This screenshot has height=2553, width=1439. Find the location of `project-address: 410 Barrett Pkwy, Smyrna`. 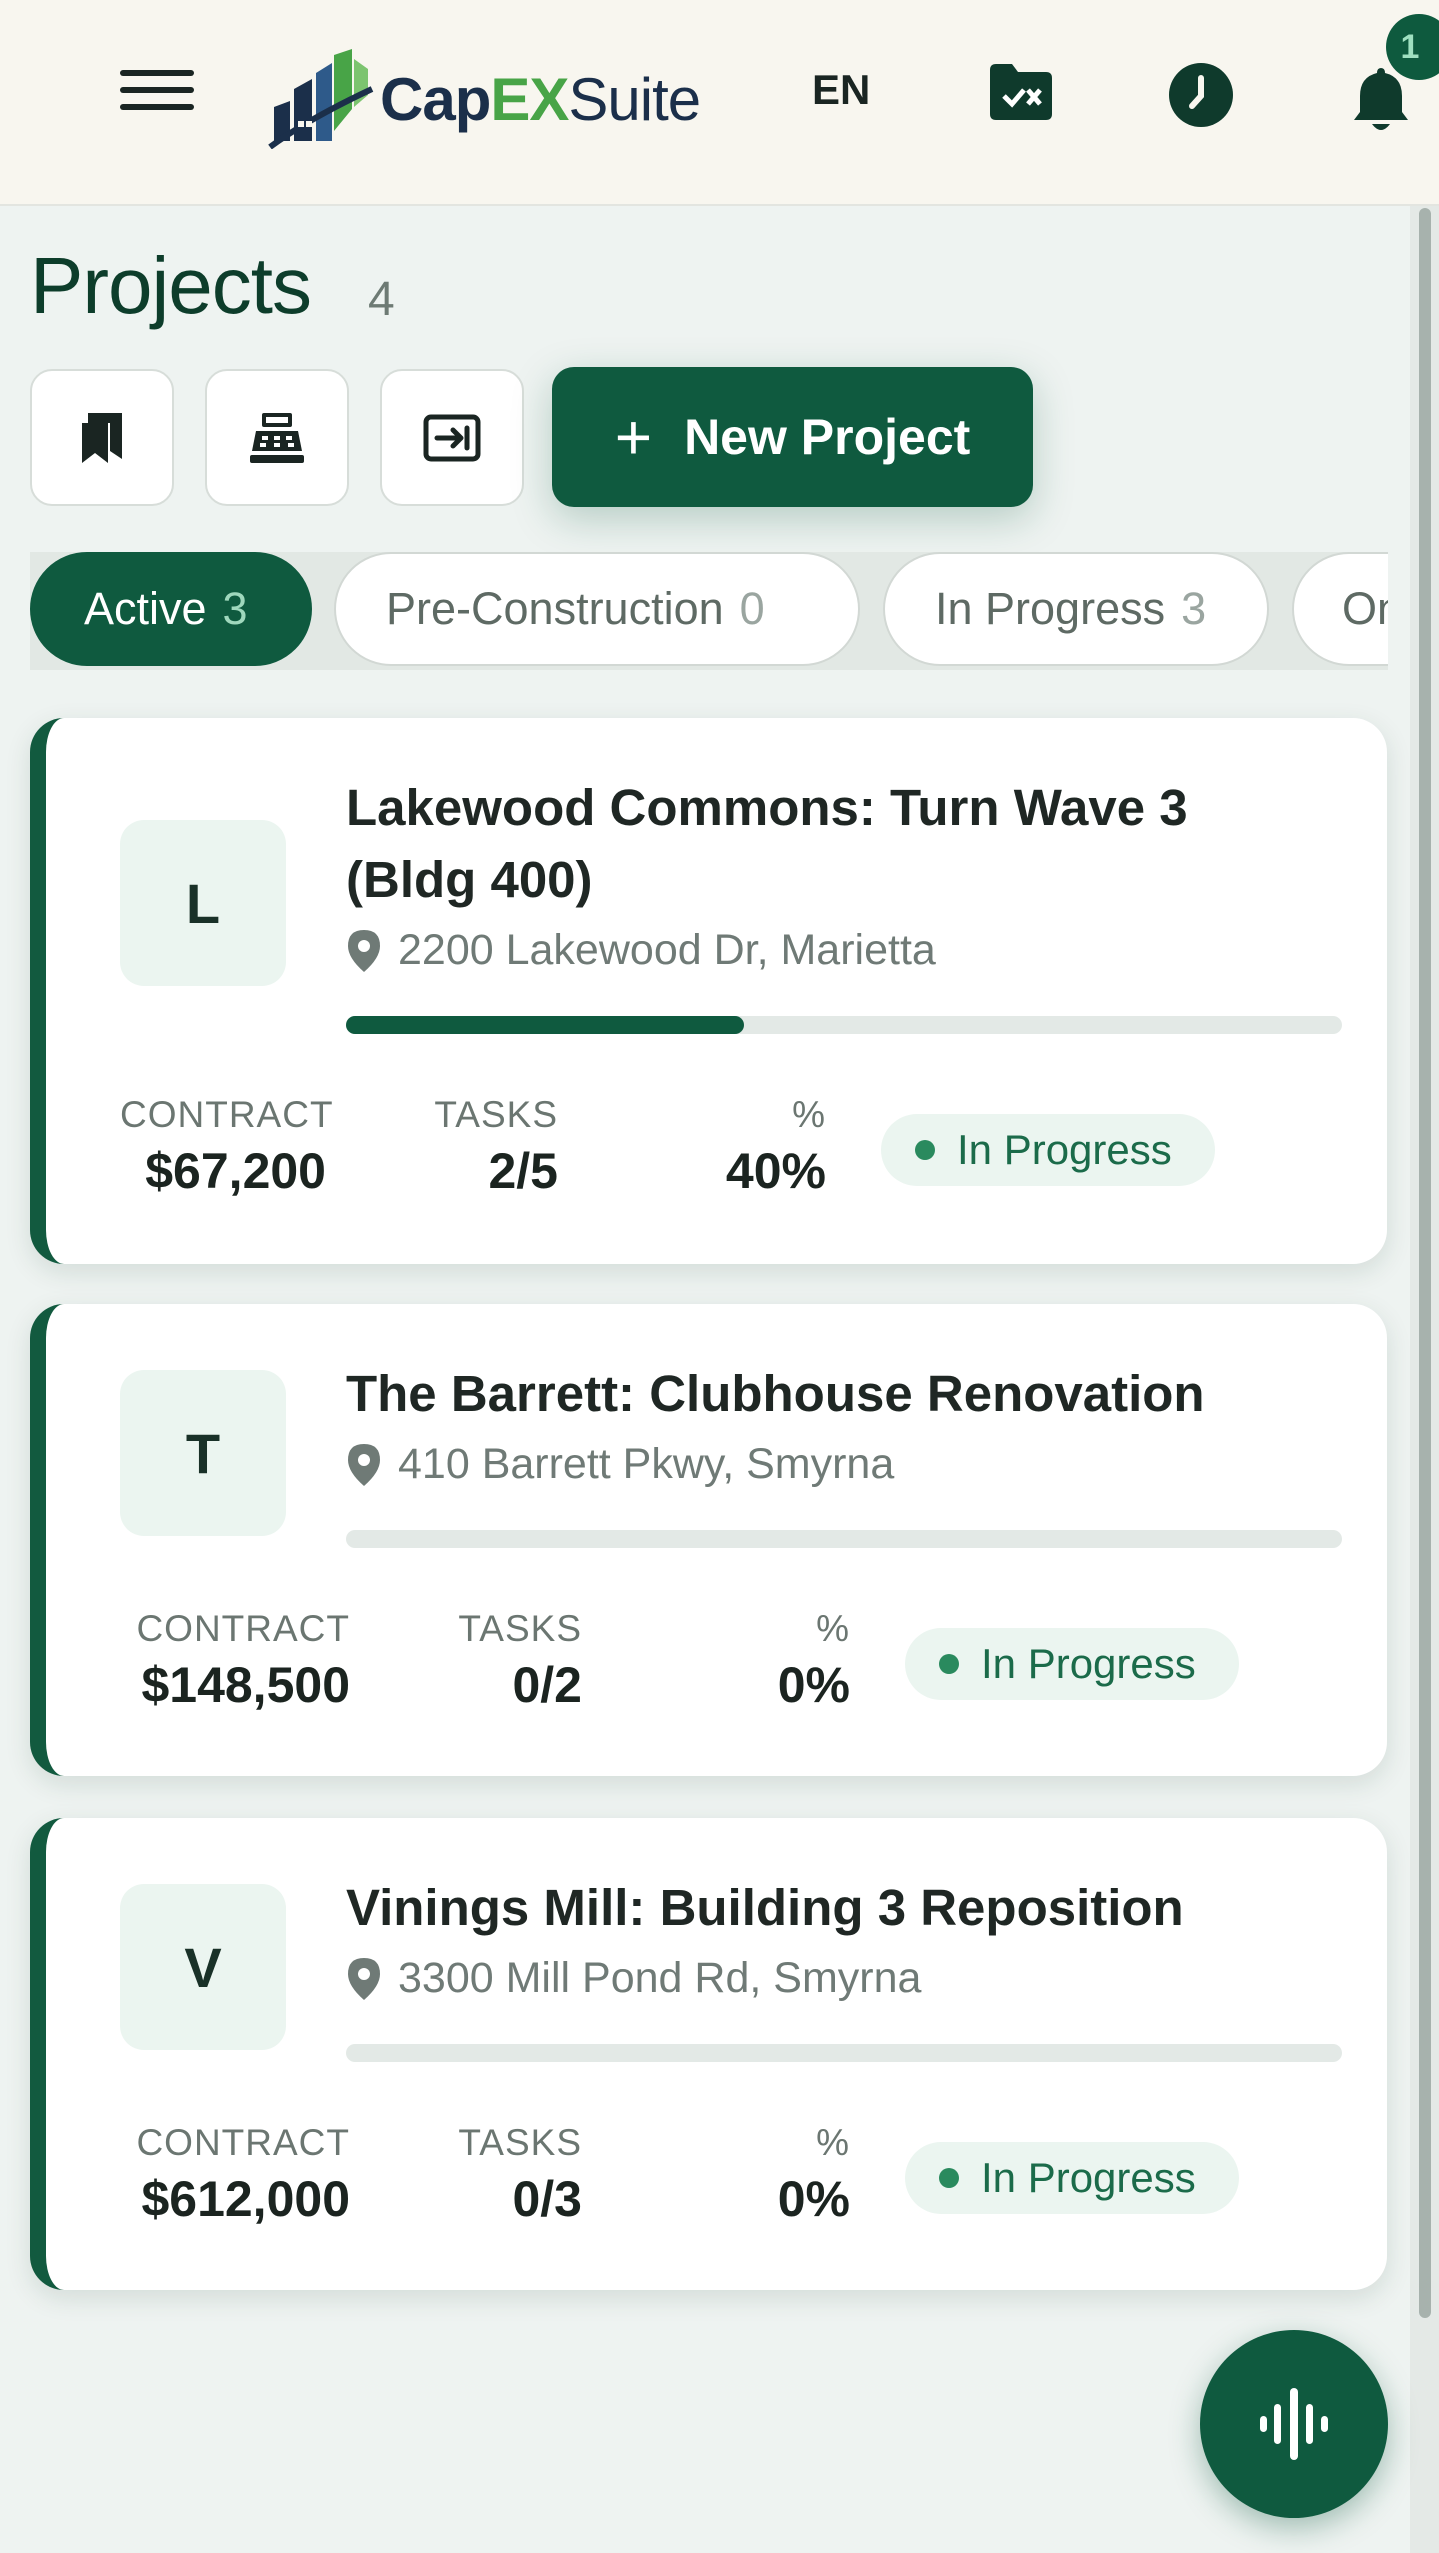

project-address: 410 Barrett Pkwy, Smyrna is located at coordinates (620, 1464).